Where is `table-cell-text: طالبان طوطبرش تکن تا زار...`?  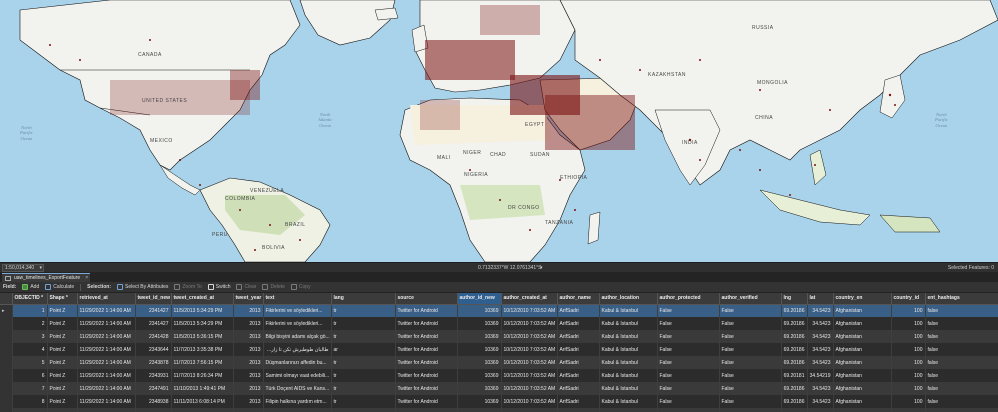
table-cell-text: طالبان طوطبرش تکن تا زار... is located at coordinates (297, 349).